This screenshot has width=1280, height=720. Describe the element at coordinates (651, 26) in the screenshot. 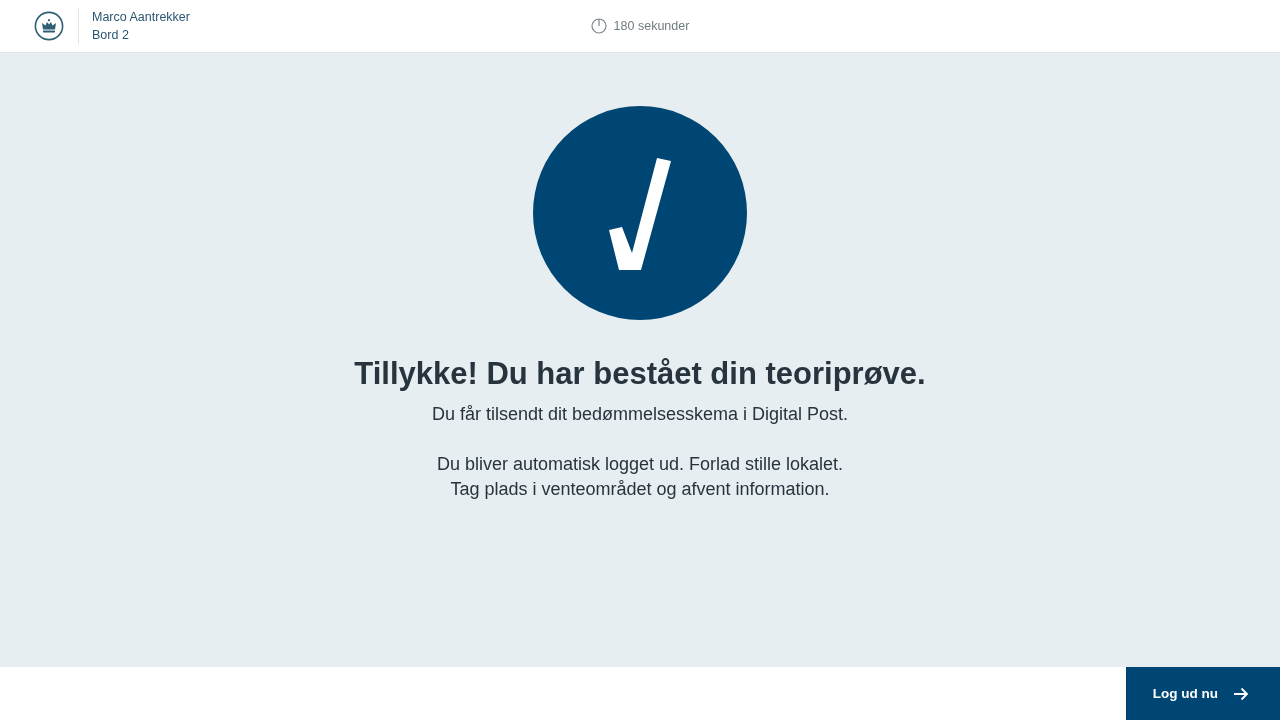

I see `timer-text: 180 sekunder` at that location.